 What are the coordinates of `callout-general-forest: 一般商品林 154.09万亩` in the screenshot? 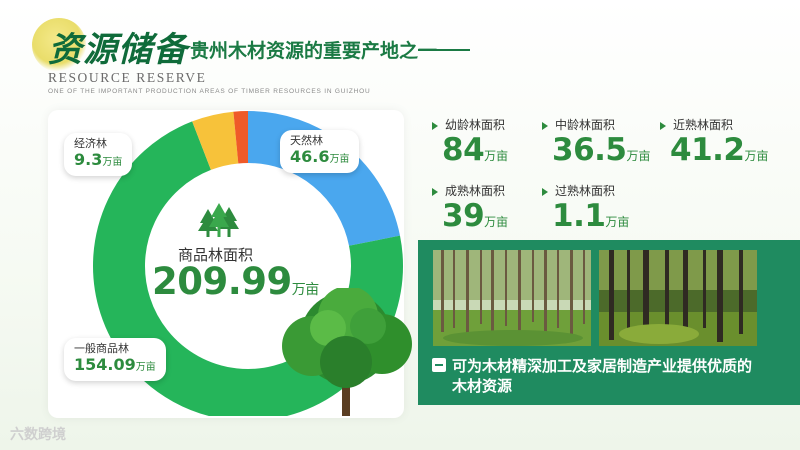 It's located at (115, 359).